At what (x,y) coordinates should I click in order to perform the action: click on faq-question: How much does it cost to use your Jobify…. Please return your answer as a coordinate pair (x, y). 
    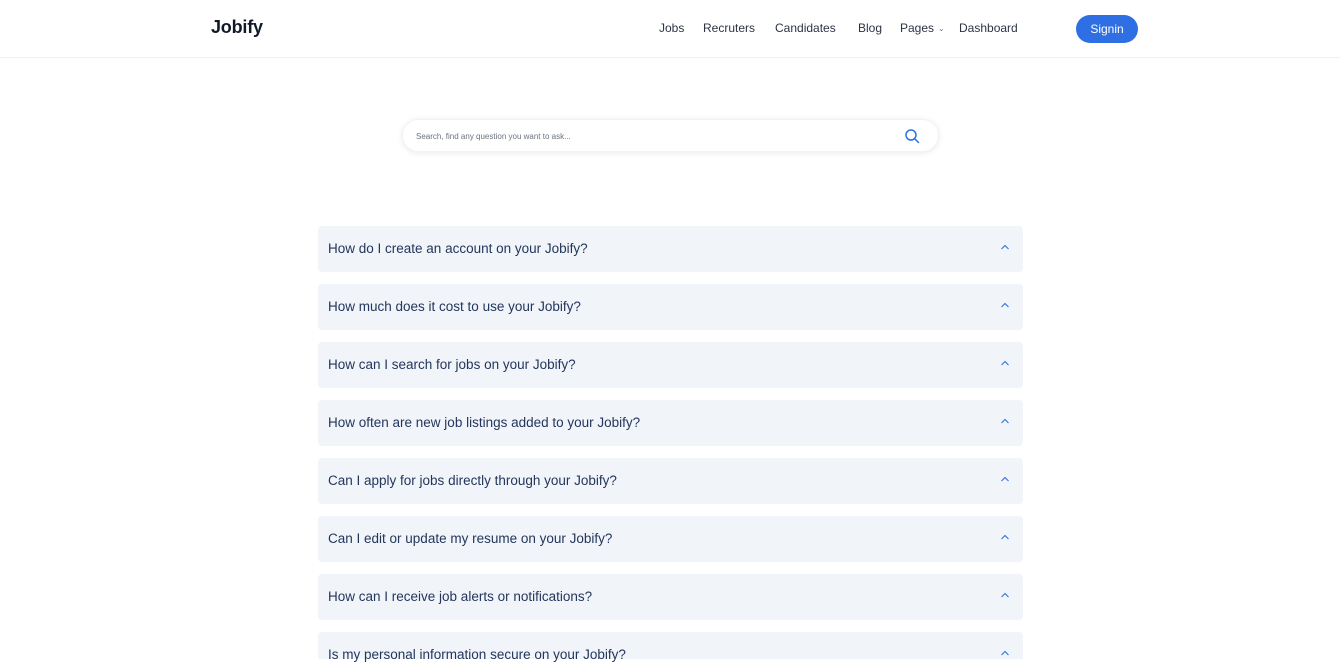
    Looking at the image, I should click on (454, 306).